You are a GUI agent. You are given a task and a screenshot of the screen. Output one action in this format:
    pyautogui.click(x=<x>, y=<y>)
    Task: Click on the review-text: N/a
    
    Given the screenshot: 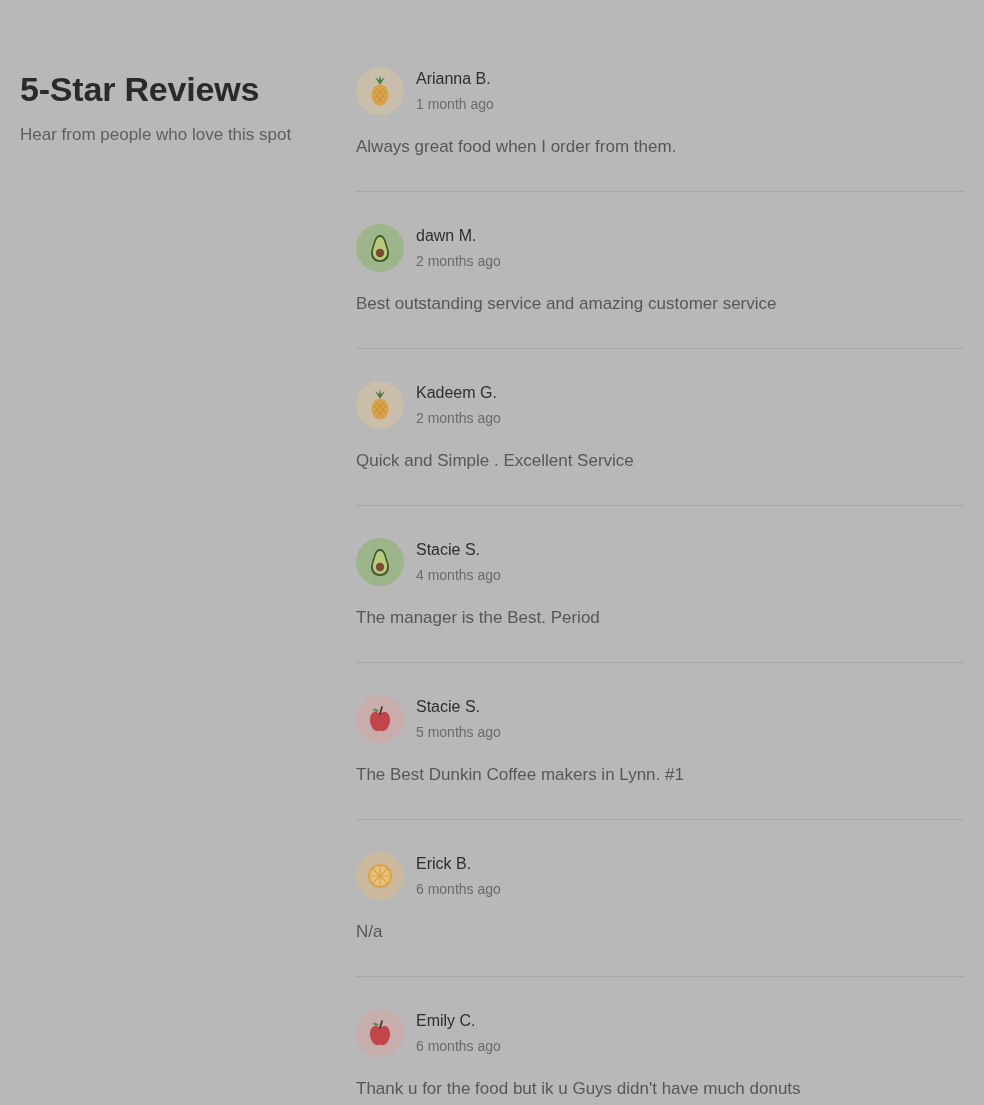 What is the action you would take?
    pyautogui.click(x=369, y=932)
    